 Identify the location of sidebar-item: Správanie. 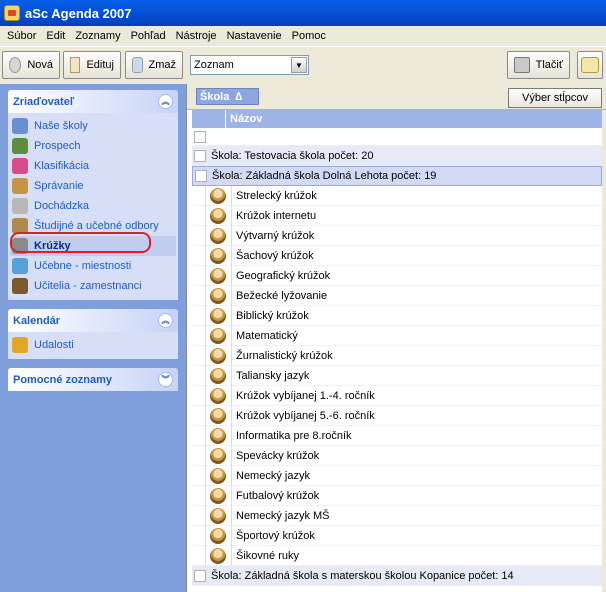
(94, 186).